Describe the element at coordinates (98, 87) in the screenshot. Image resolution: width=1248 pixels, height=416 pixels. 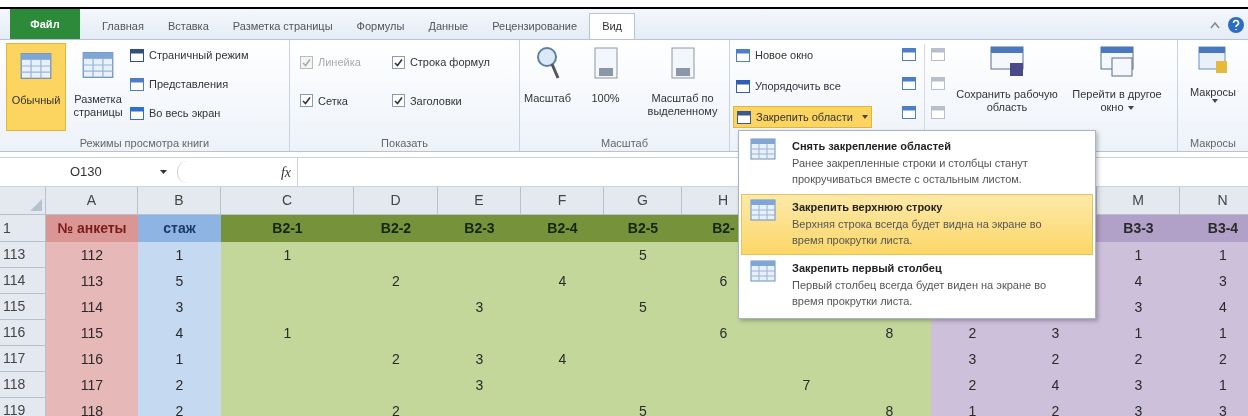
I see `view-mode-button: Разметка страницы` at that location.